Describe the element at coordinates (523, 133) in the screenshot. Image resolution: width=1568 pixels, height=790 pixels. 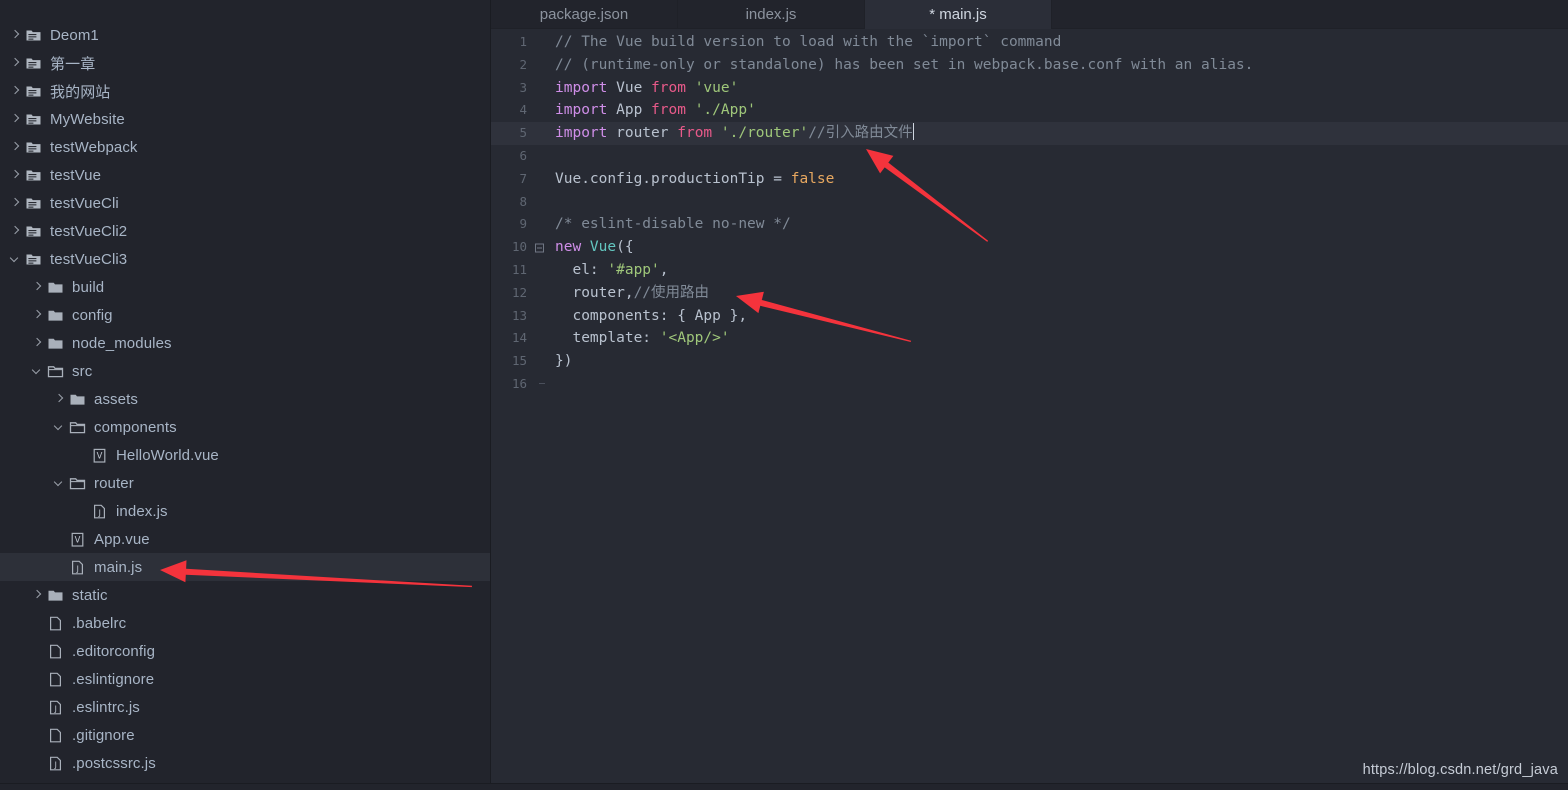
I see `line-number: 5` at that location.